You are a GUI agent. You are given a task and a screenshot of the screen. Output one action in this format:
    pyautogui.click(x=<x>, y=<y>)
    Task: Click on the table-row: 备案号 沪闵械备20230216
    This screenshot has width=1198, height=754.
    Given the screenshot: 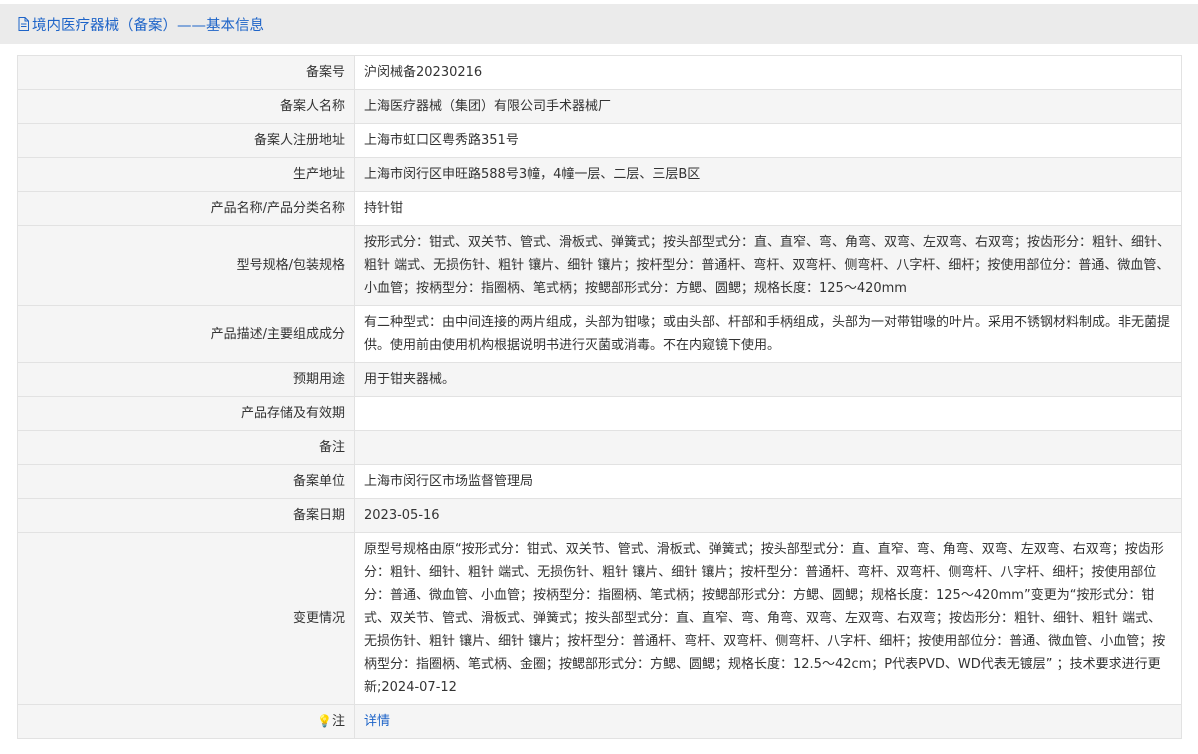 What is the action you would take?
    pyautogui.click(x=599, y=72)
    